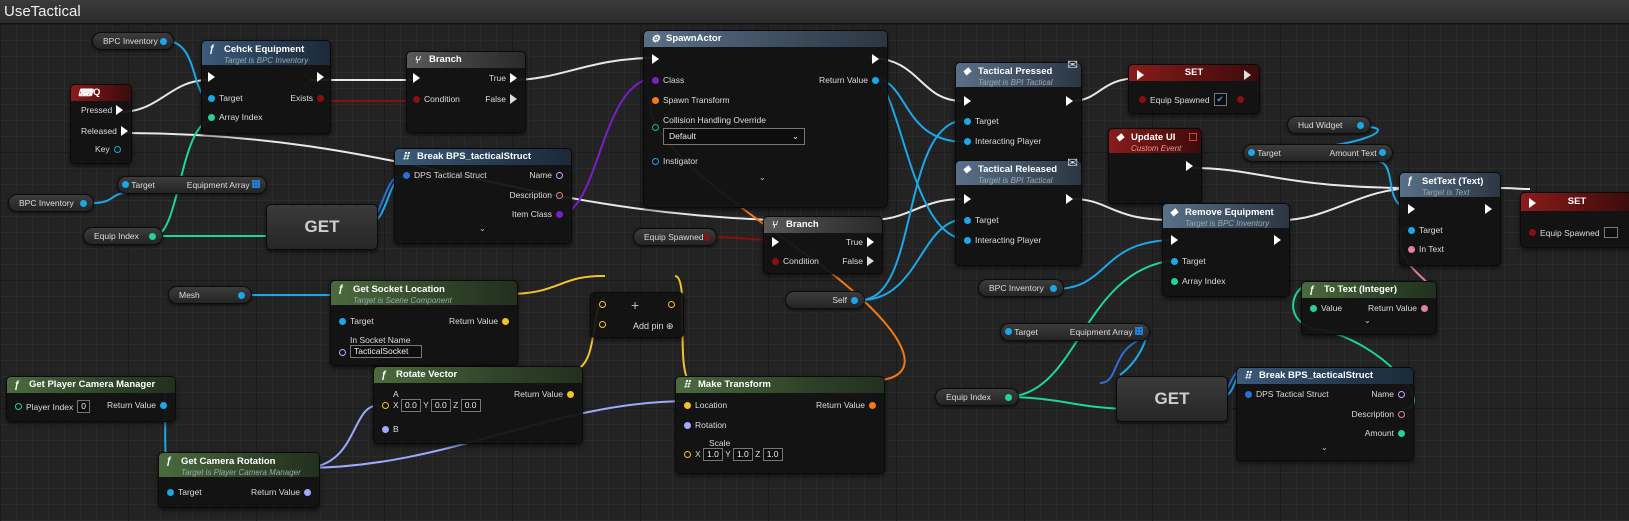  What do you see at coordinates (1369, 308) in the screenshot?
I see `to-text-integer-node: ƒ To Text (Integer) Value Return Value ⌄` at bounding box center [1369, 308].